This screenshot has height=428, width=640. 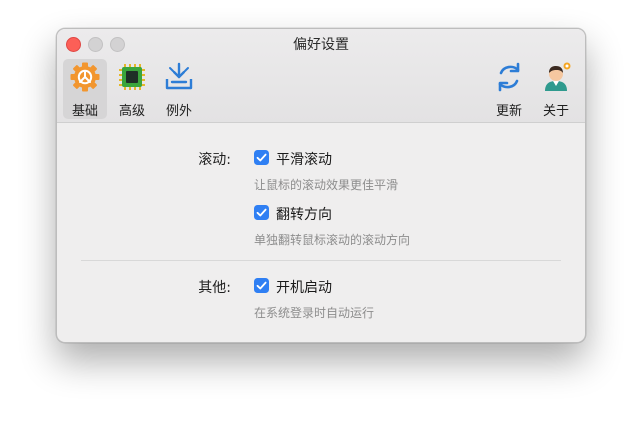 What do you see at coordinates (178, 111) in the screenshot?
I see `tab-exceptions-label: 例外` at bounding box center [178, 111].